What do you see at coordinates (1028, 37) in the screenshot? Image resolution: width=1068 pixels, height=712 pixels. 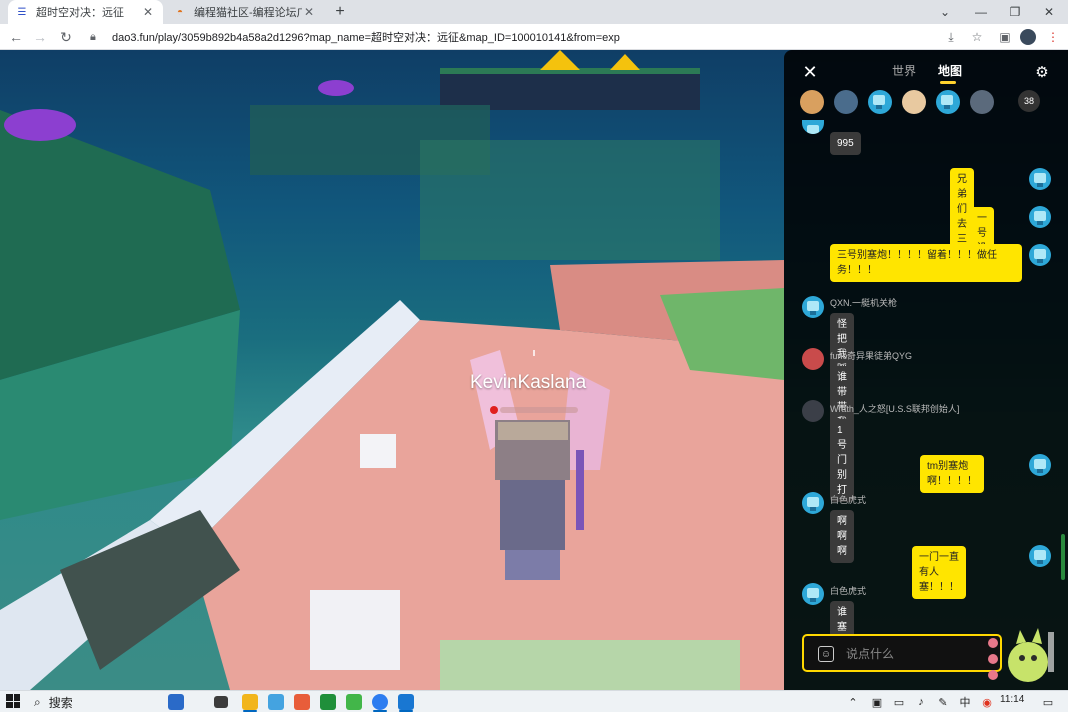 I see `profile-avatar` at bounding box center [1028, 37].